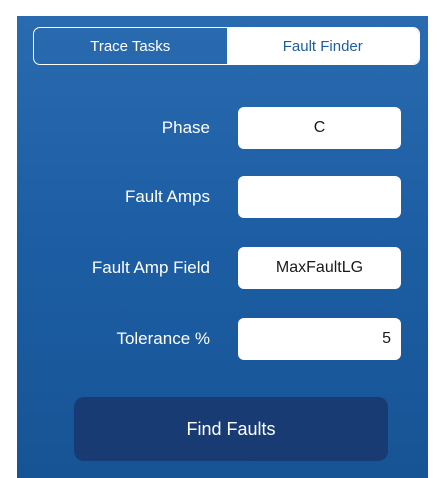 This screenshot has width=437, height=478. Describe the element at coordinates (167, 196) in the screenshot. I see `fault-amps-label: Fault Amps` at that location.